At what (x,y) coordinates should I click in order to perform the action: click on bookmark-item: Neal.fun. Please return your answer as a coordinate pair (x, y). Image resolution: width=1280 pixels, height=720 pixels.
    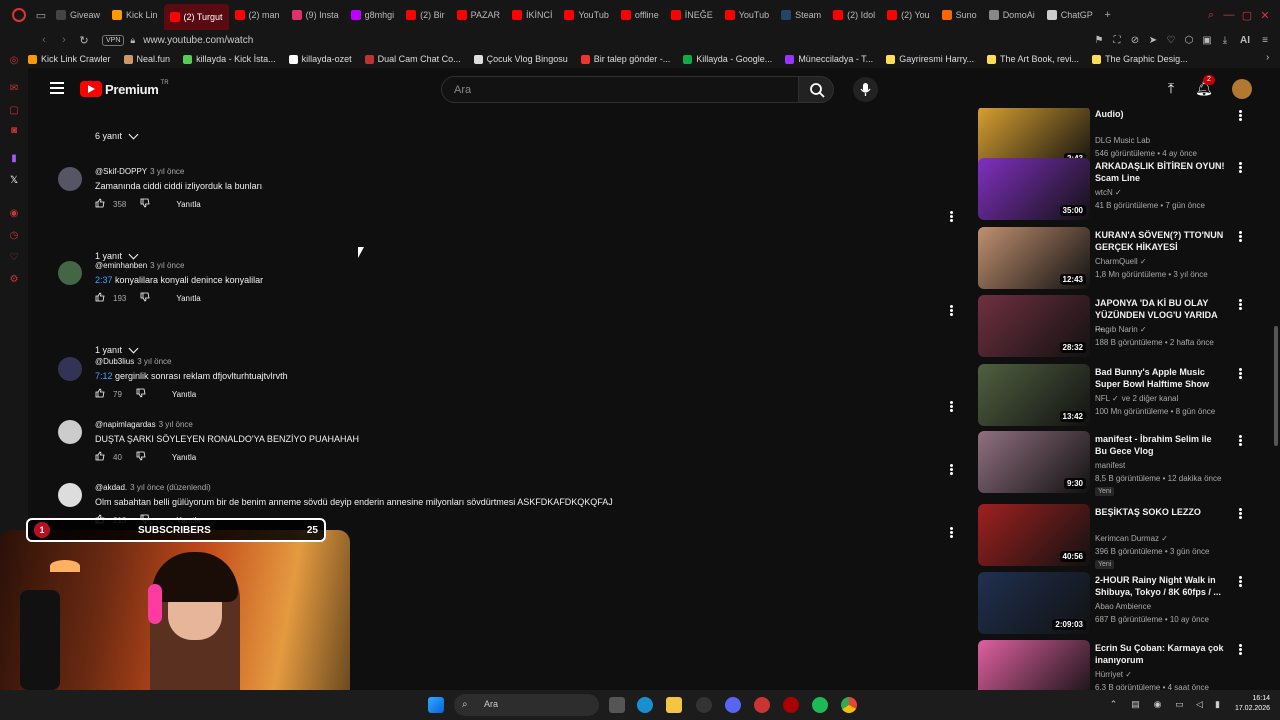
    Looking at the image, I should click on (146, 59).